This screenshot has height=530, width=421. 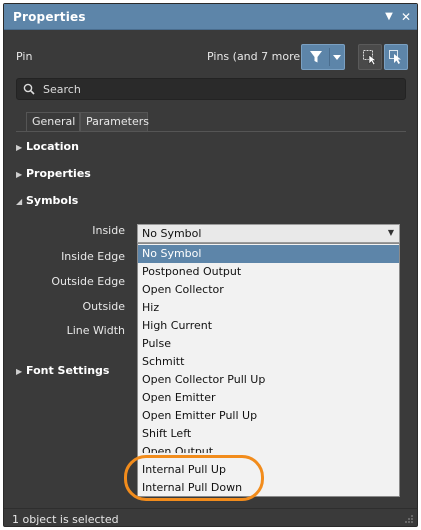 What do you see at coordinates (268, 344) in the screenshot?
I see `dropdown-option: Pulse` at bounding box center [268, 344].